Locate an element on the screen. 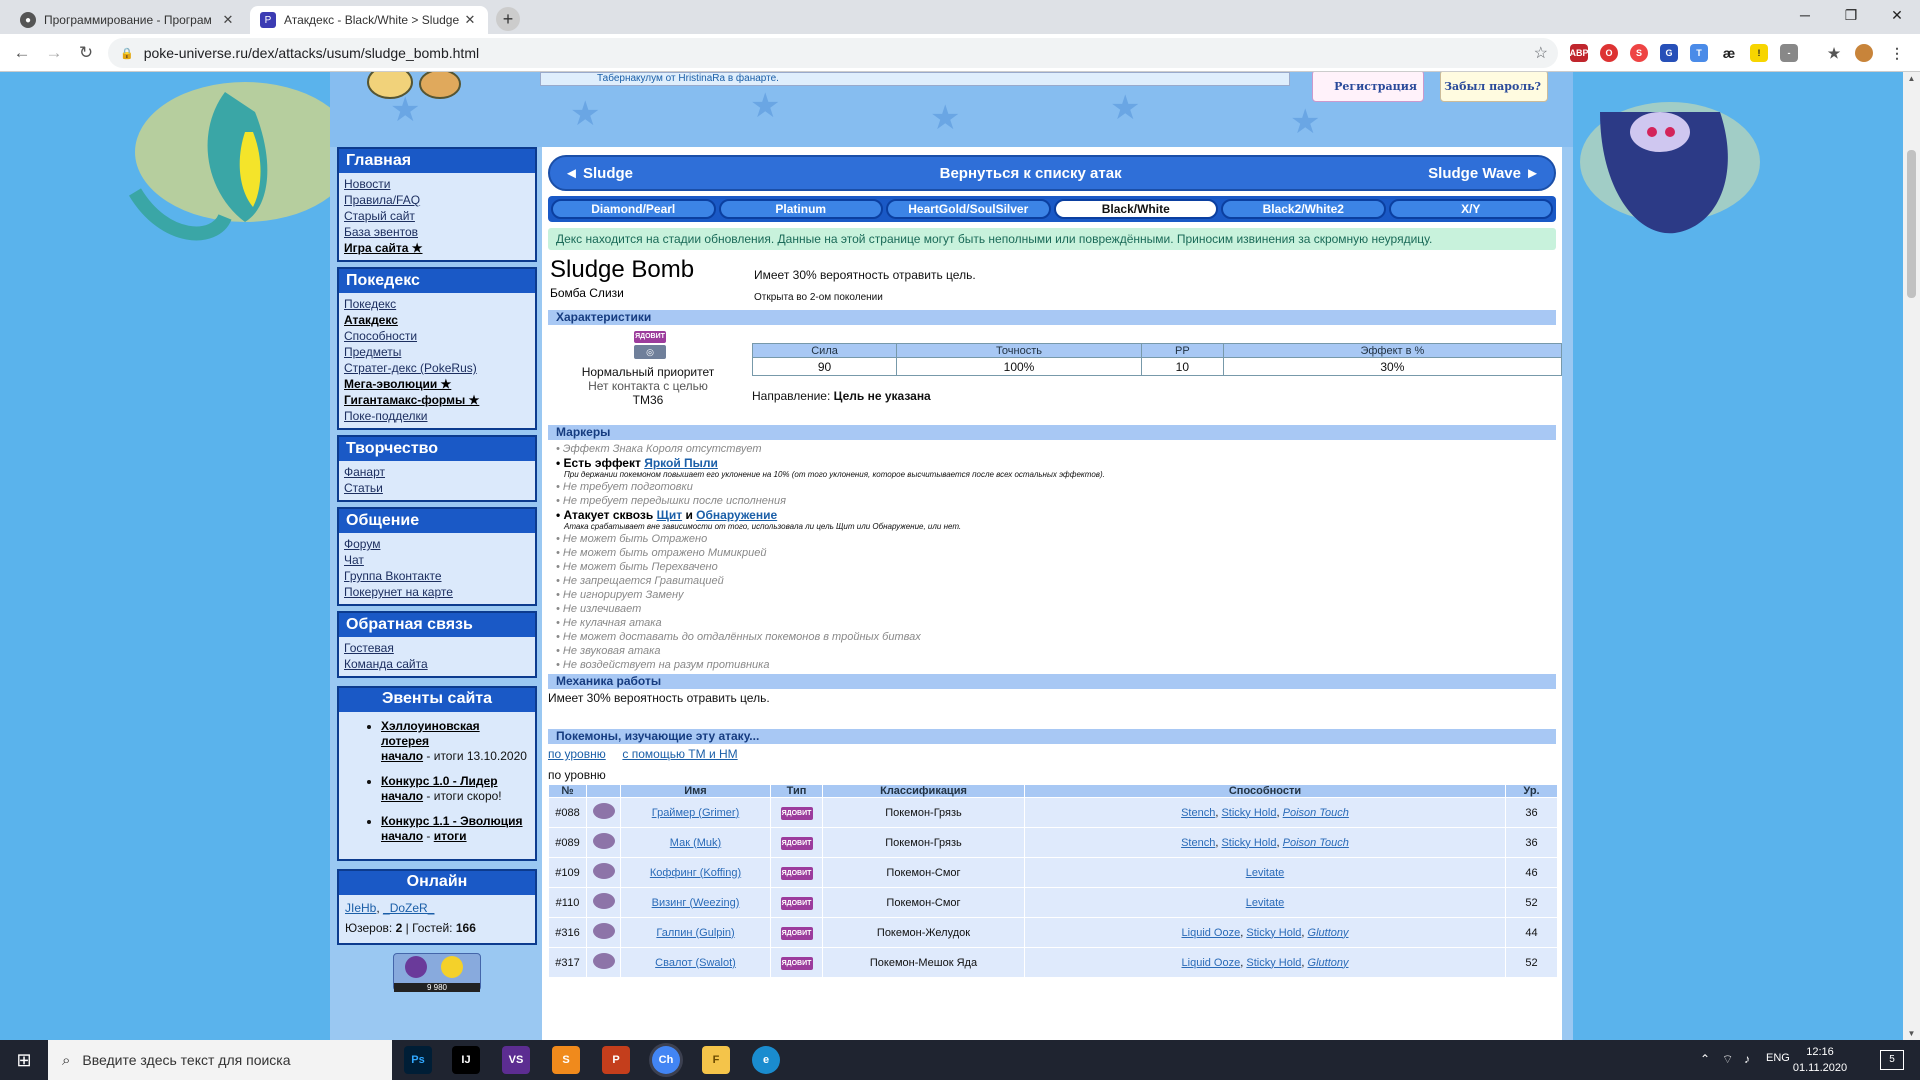  scroll-down-icon: ▼ is located at coordinates (1911, 1033).